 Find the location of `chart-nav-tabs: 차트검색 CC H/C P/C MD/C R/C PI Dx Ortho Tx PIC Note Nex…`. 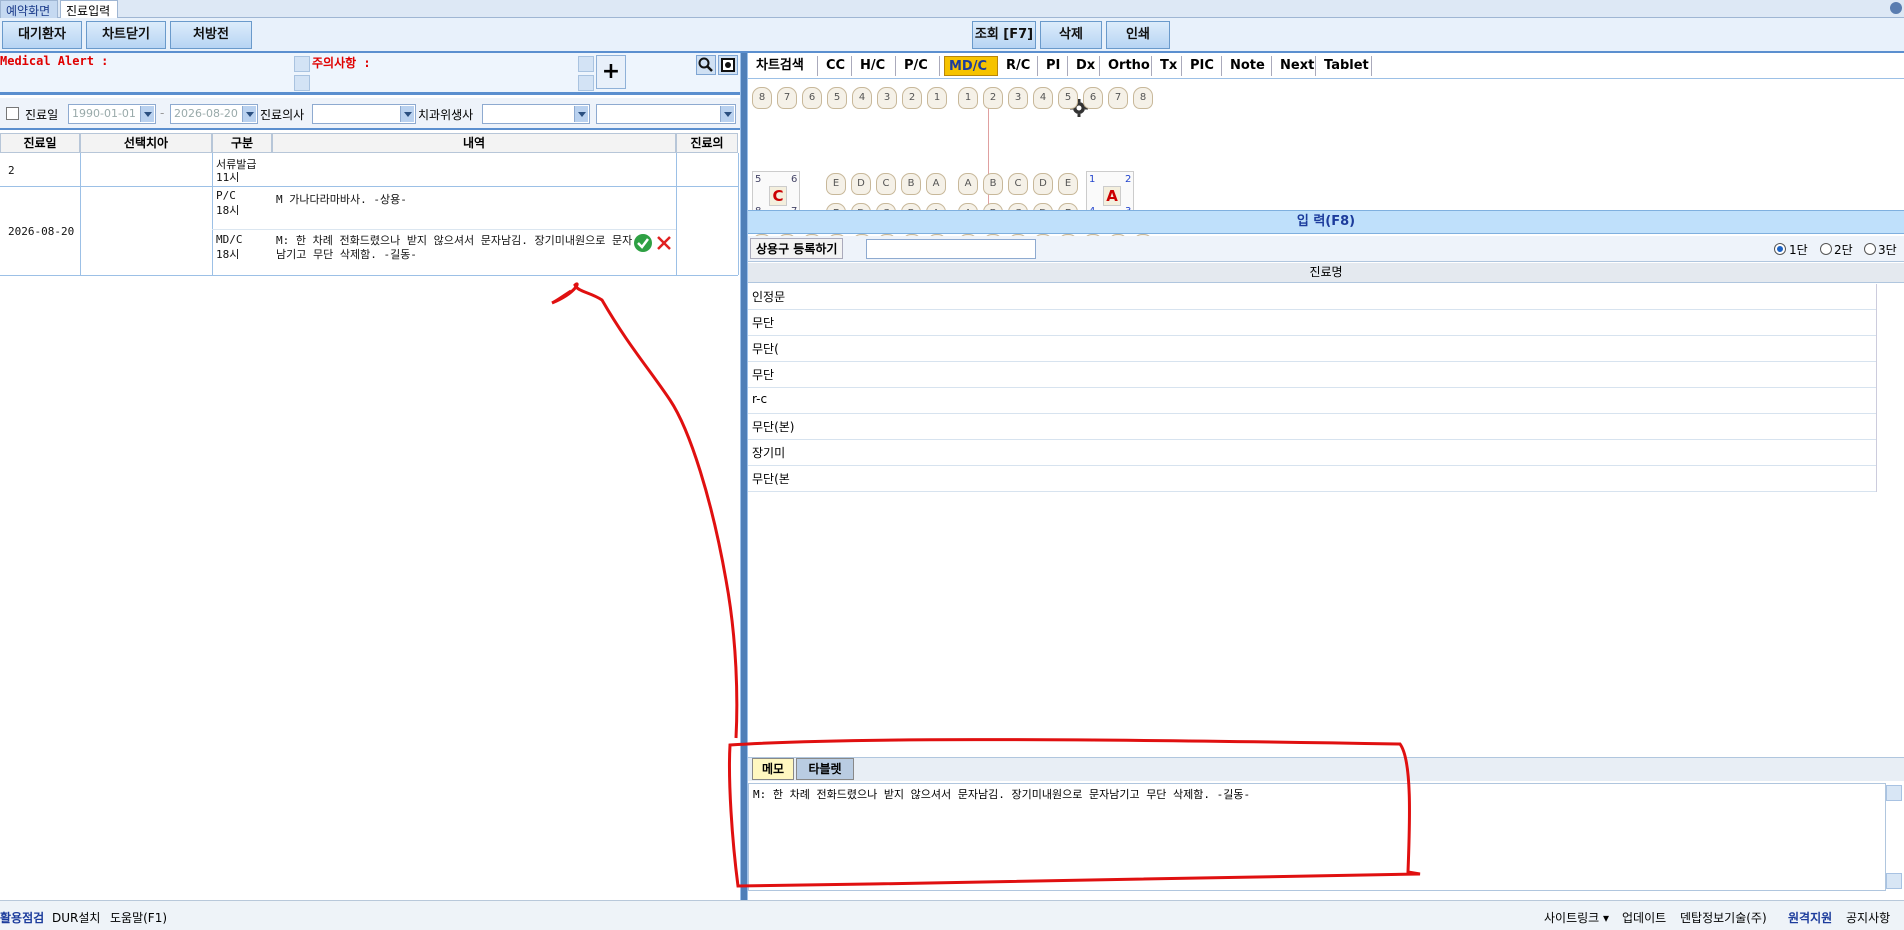

chart-nav-tabs: 차트검색 CC H/C P/C MD/C R/C PI Dx Ortho Tx PIC Note Nex… is located at coordinates (1326, 66).